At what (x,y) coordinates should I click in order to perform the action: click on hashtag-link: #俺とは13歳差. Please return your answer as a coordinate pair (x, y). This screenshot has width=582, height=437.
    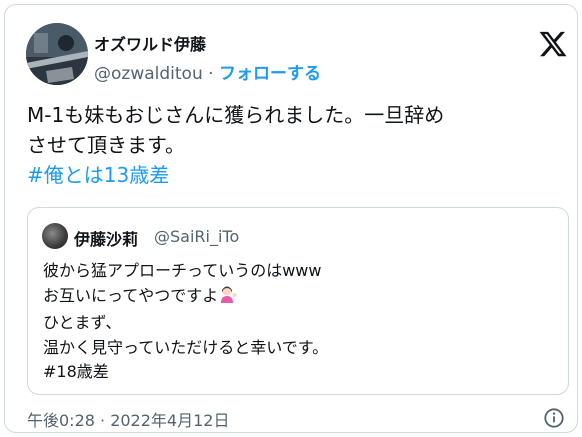
    Looking at the image, I should click on (292, 175).